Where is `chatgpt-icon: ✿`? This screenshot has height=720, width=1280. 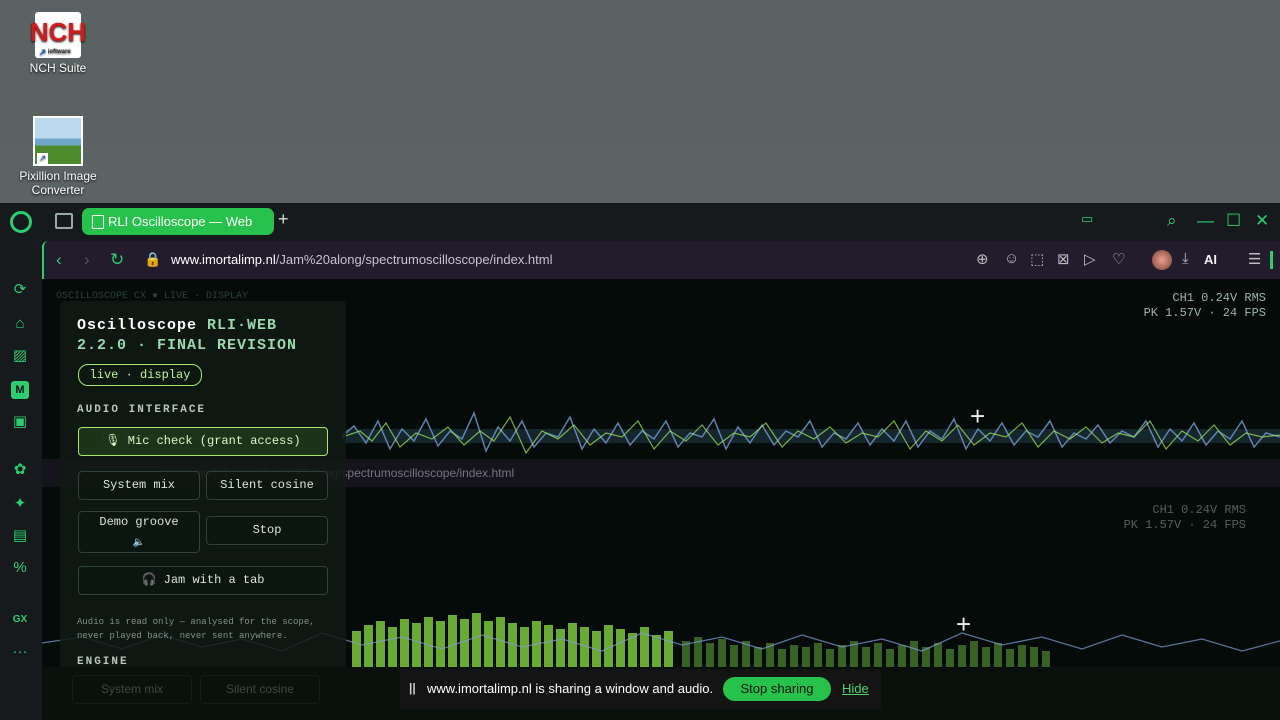 chatgpt-icon: ✿ is located at coordinates (20, 470).